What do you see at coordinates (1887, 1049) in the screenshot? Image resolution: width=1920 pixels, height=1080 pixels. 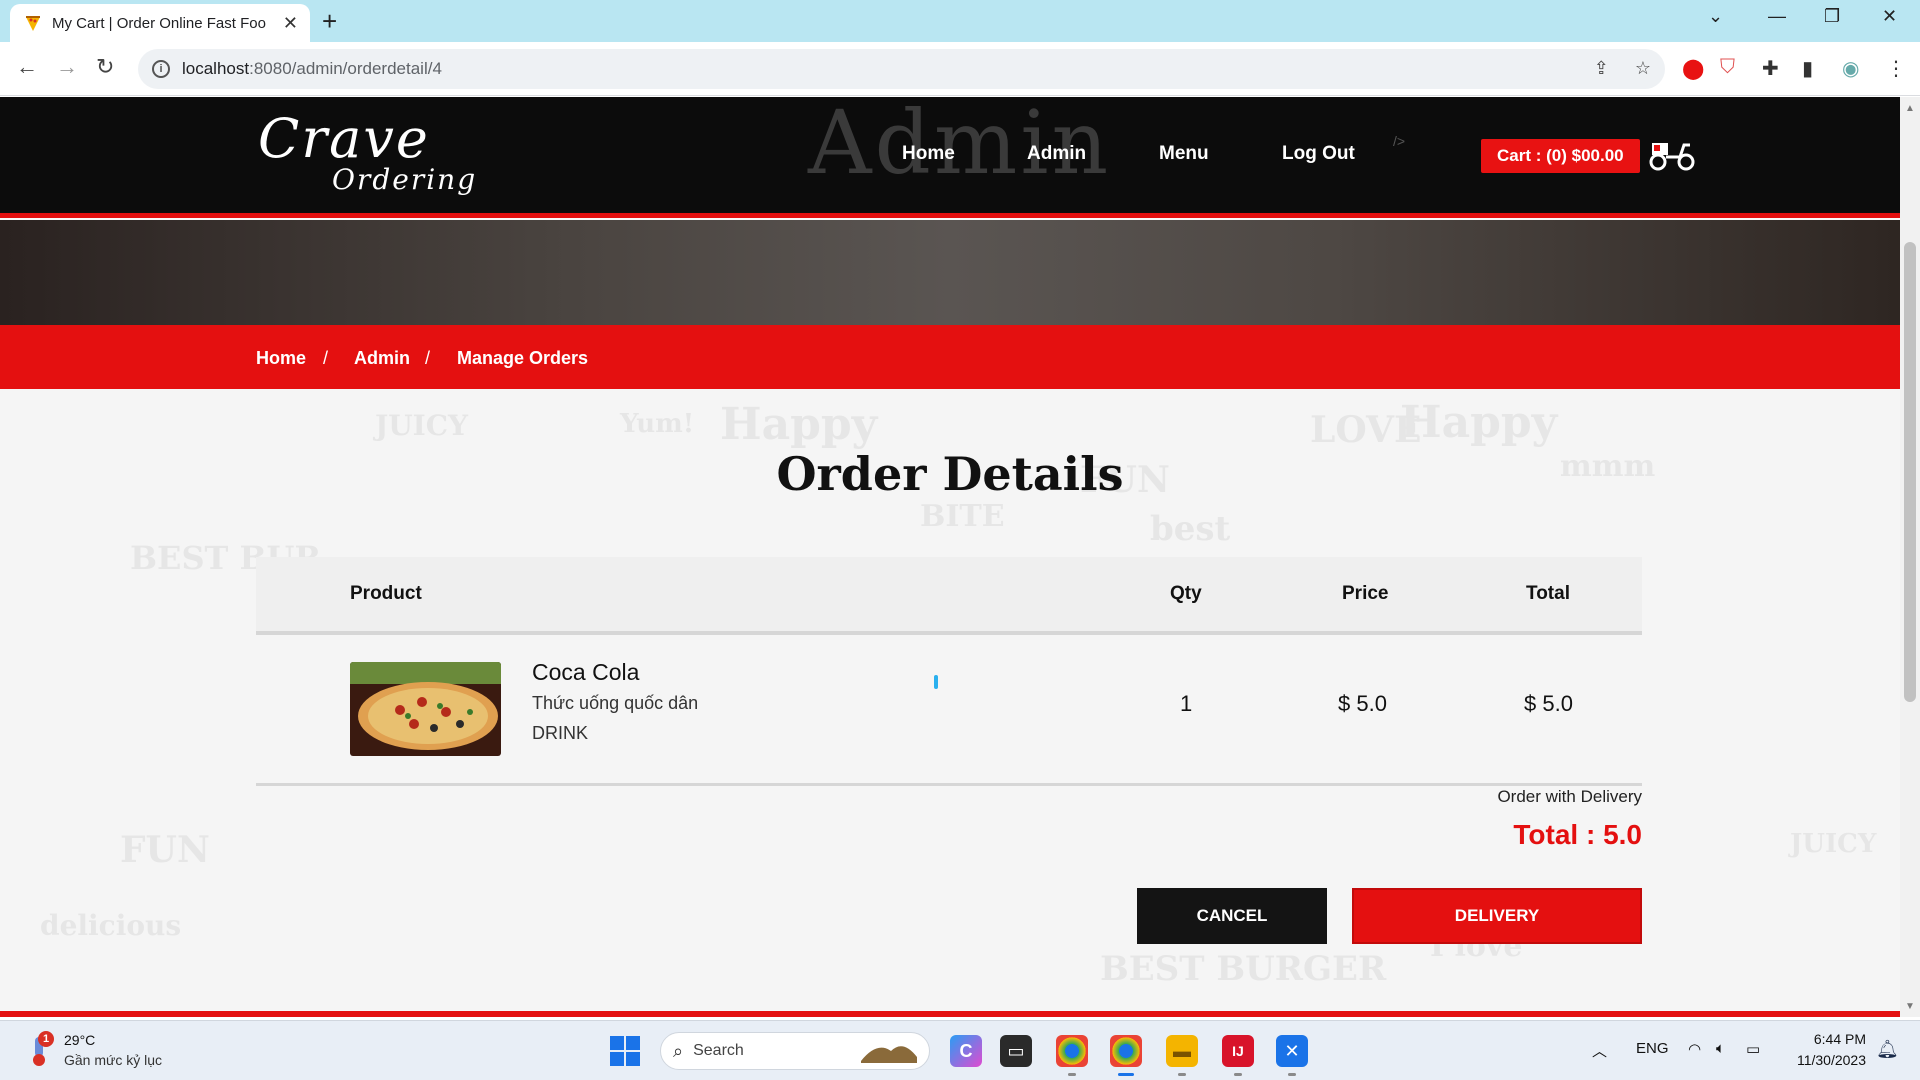 I see `notification-bell-icon: 🔔︎` at bounding box center [1887, 1049].